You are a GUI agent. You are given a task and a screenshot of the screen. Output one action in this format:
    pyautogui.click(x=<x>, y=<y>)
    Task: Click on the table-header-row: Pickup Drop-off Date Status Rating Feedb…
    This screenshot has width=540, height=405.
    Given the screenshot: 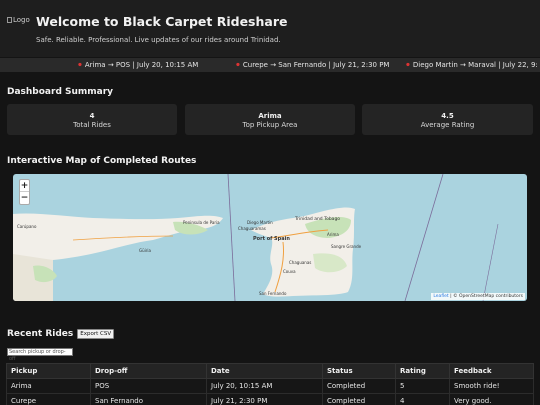 What is the action you would take?
    pyautogui.click(x=270, y=371)
    